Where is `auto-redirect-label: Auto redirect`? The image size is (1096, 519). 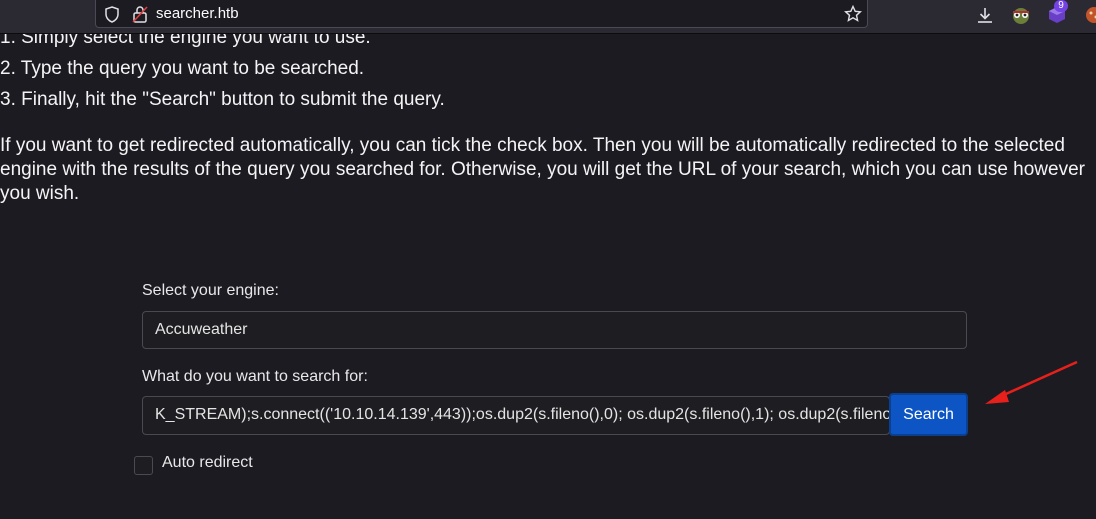
auto-redirect-label: Auto redirect is located at coordinates (207, 463).